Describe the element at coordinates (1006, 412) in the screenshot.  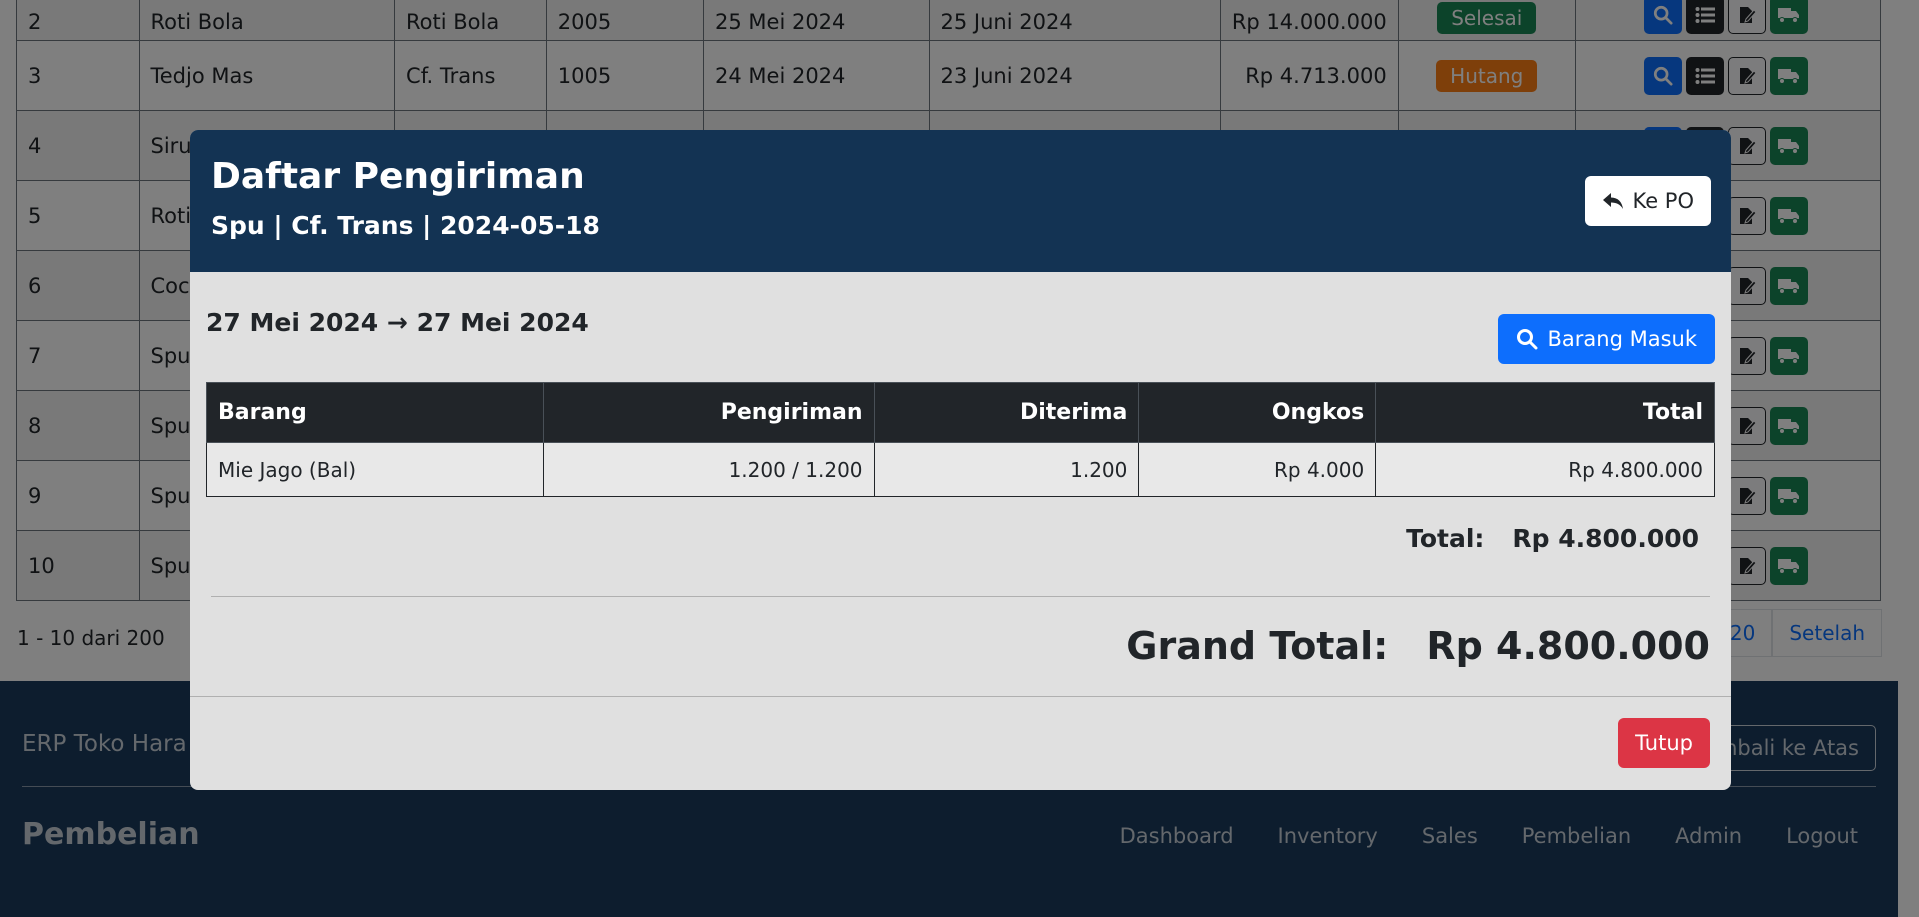
I see `col-diterima: Diterima` at that location.